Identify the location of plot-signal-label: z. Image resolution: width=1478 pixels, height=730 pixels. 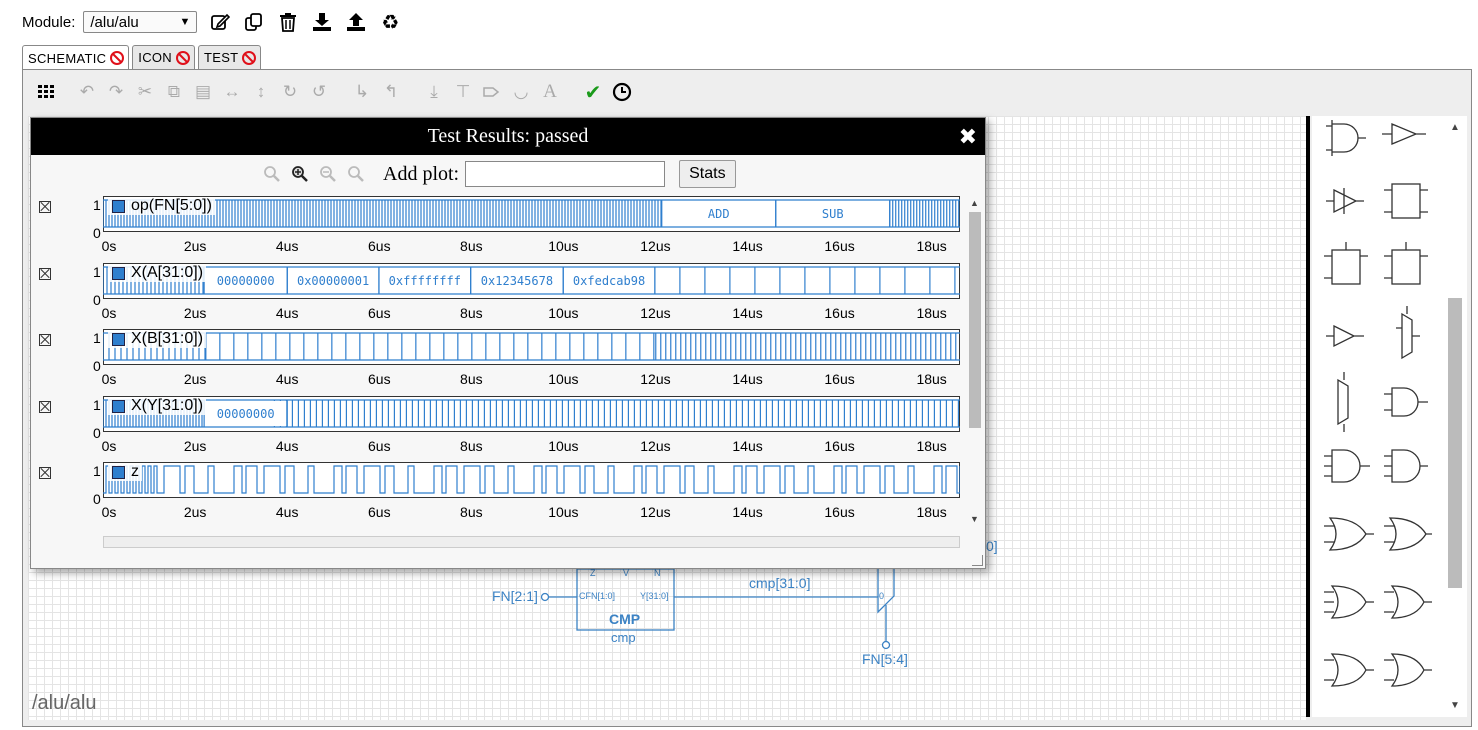
(125, 472).